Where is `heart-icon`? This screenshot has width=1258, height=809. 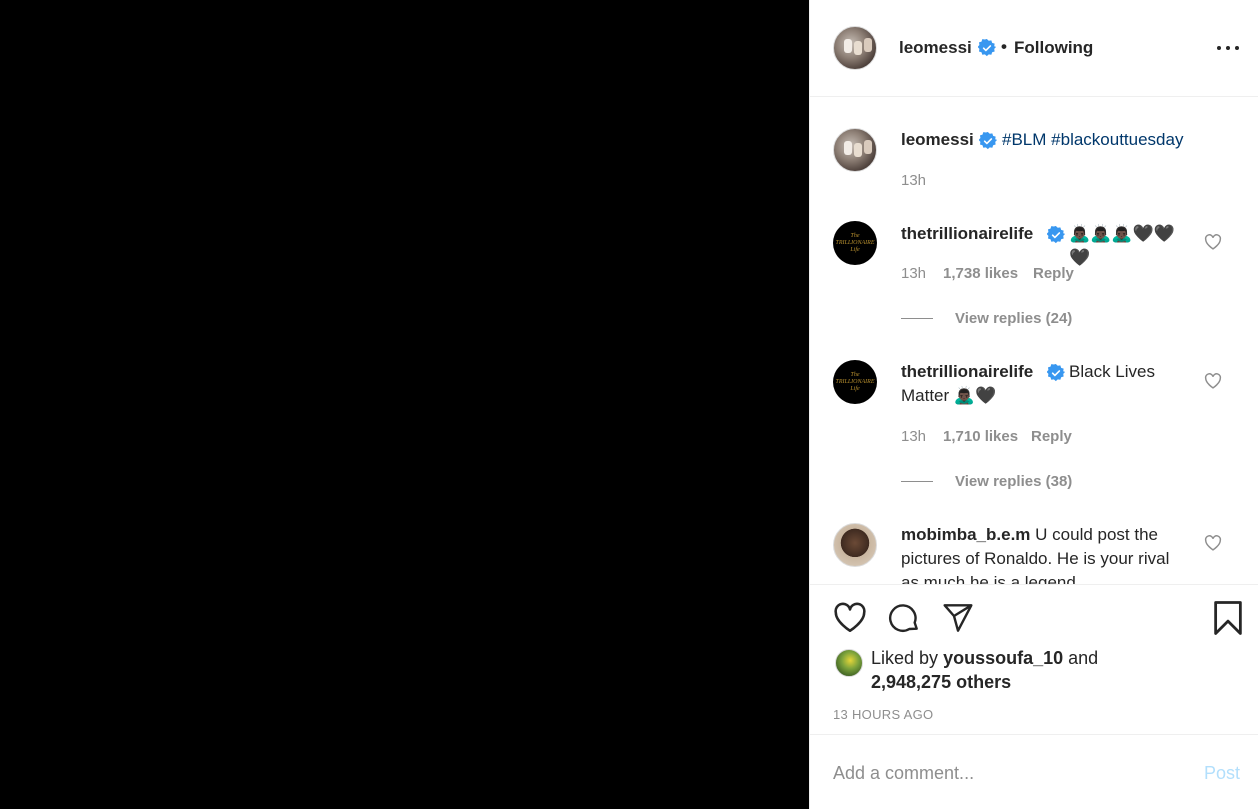
heart-icon is located at coordinates (850, 618).